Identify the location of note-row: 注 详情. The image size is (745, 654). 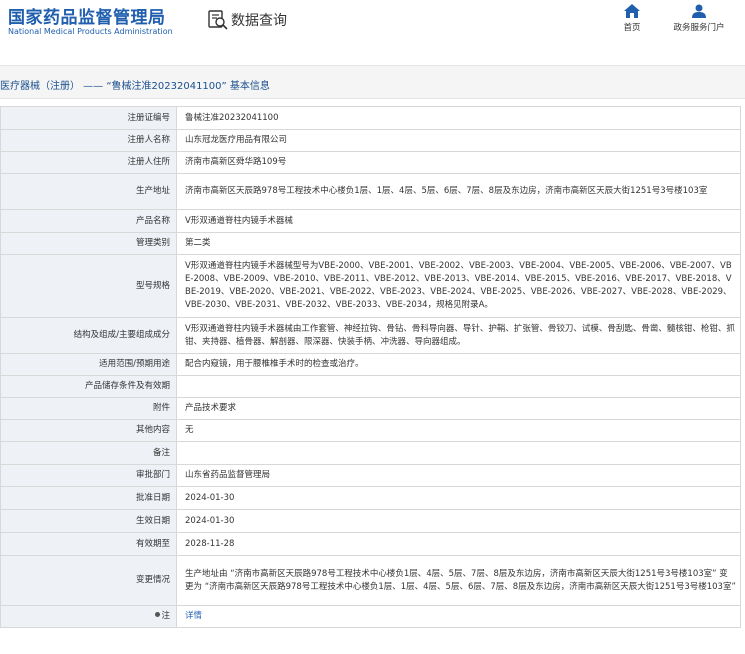
(370, 616).